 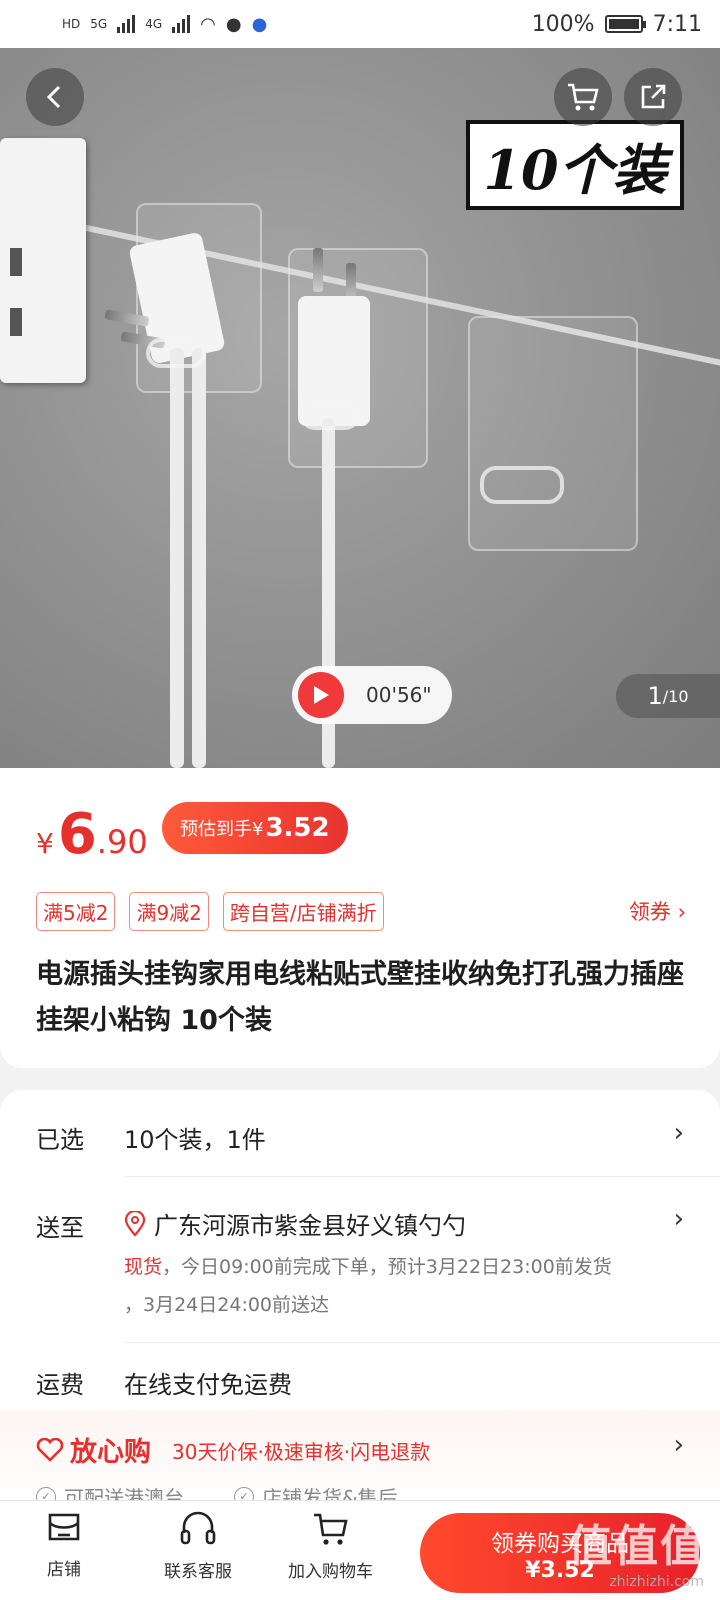 What do you see at coordinates (76, 911) in the screenshot?
I see `promo-tag: 满5减2` at bounding box center [76, 911].